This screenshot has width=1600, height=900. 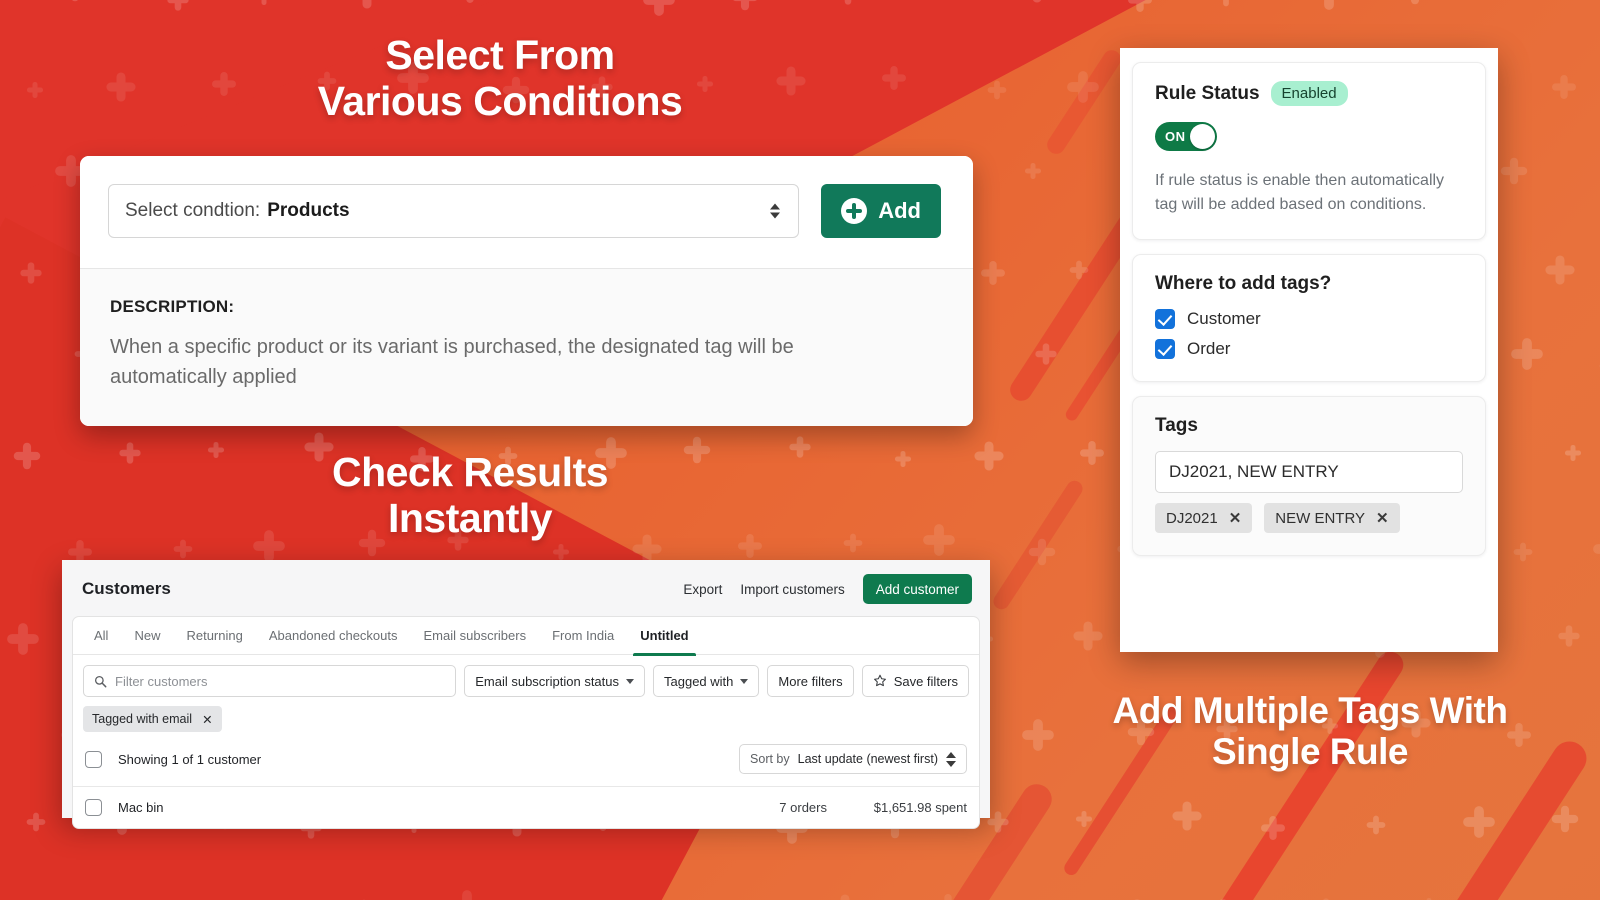 I want to click on customers-header-actions: Export Import customers Add customer, so click(x=827, y=589).